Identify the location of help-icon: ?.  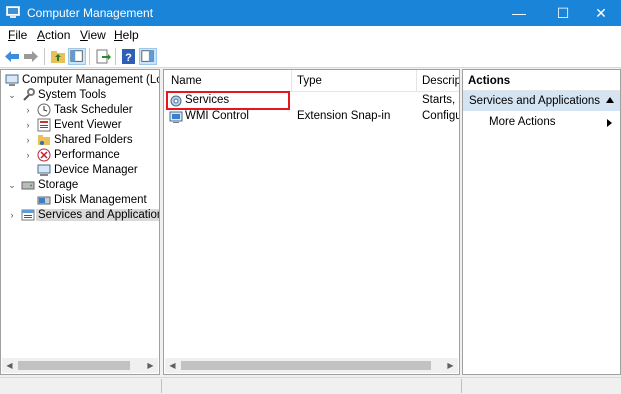
(129, 56).